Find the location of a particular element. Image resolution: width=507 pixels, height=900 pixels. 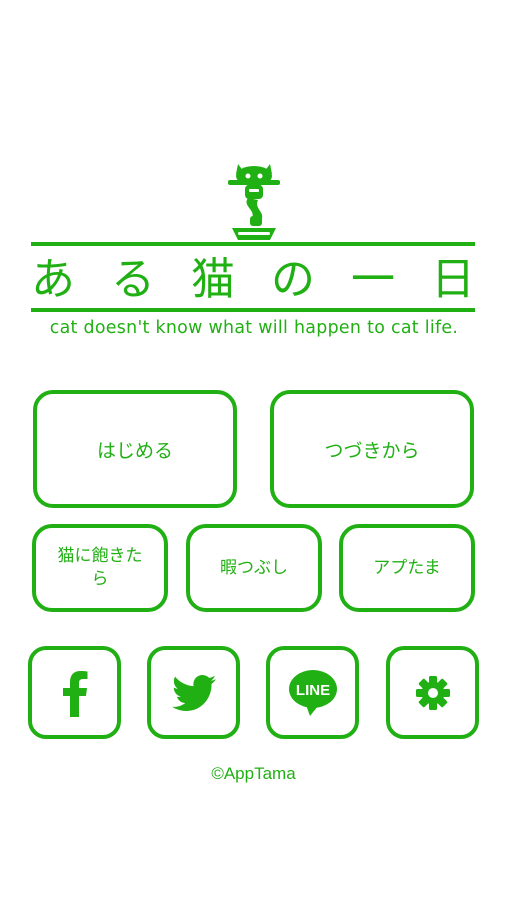

copyright: ©AppTama is located at coordinates (253, 773).